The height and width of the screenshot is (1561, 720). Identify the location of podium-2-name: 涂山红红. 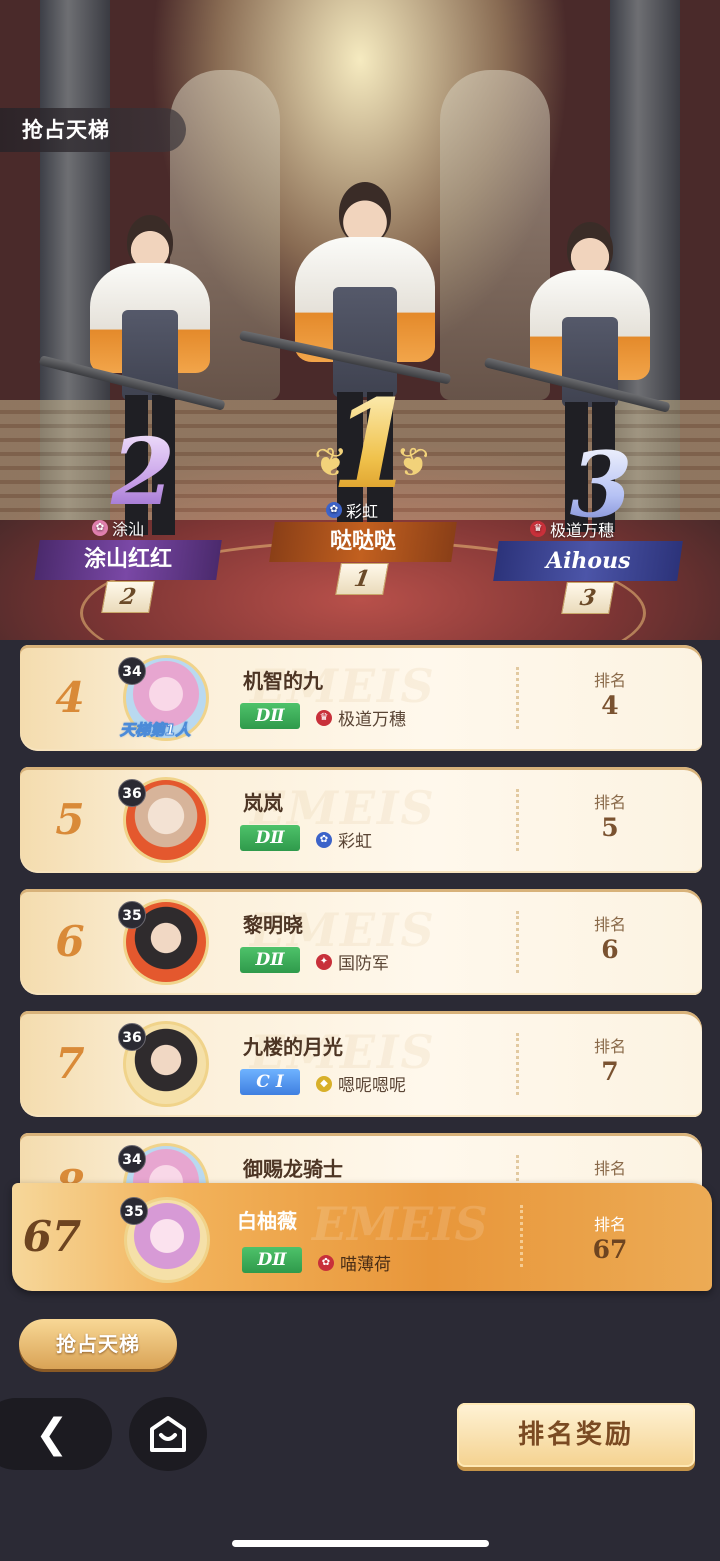
(127, 559).